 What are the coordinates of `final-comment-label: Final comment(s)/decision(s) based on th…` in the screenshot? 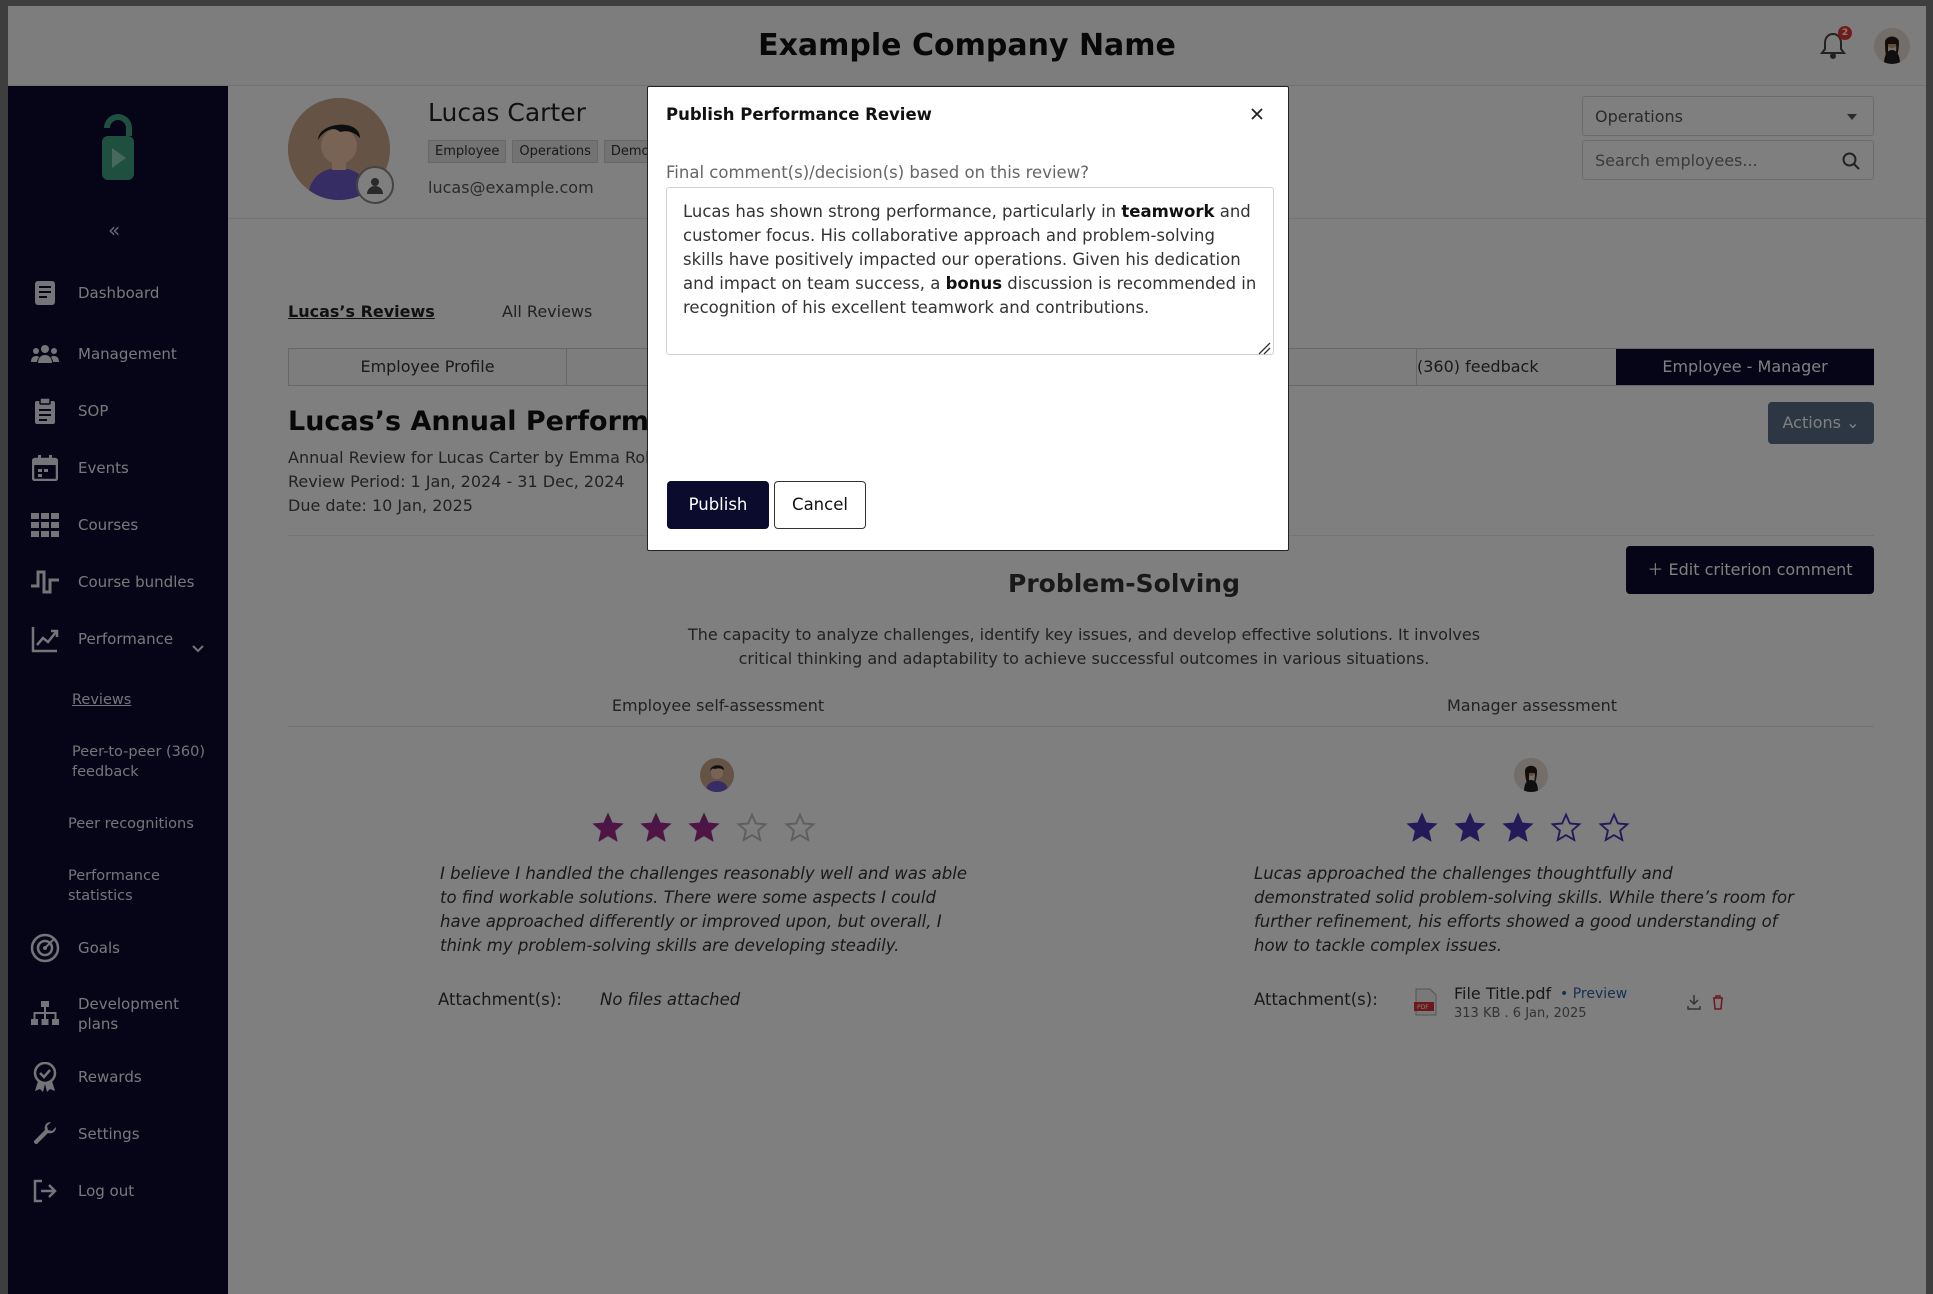 It's located at (877, 172).